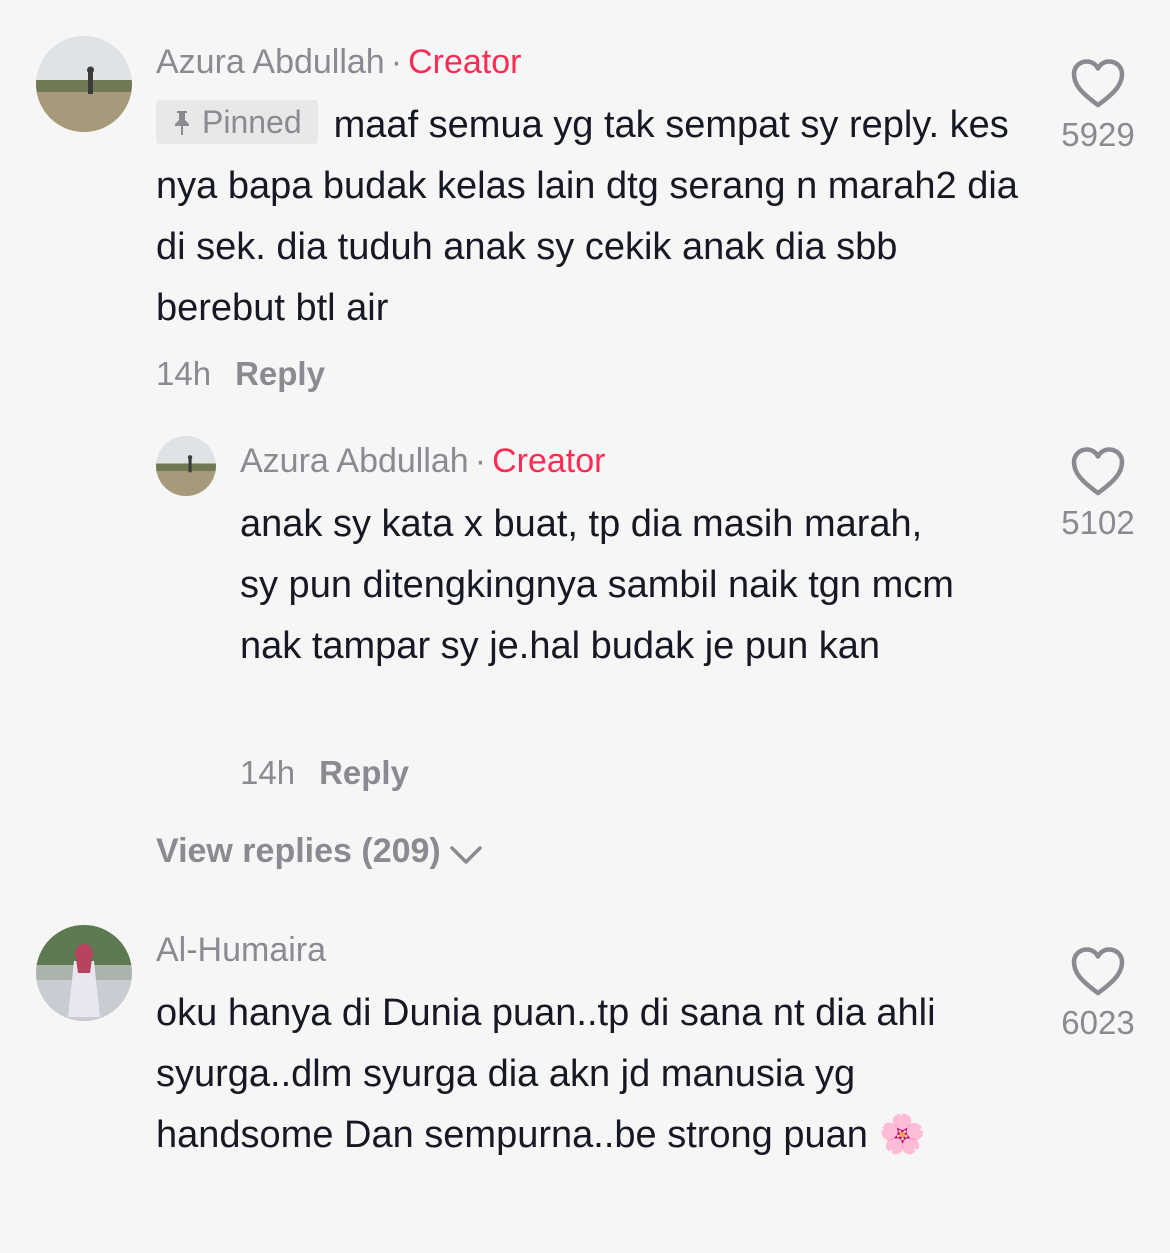  What do you see at coordinates (1098, 522) in the screenshot?
I see `like-count: 5102` at bounding box center [1098, 522].